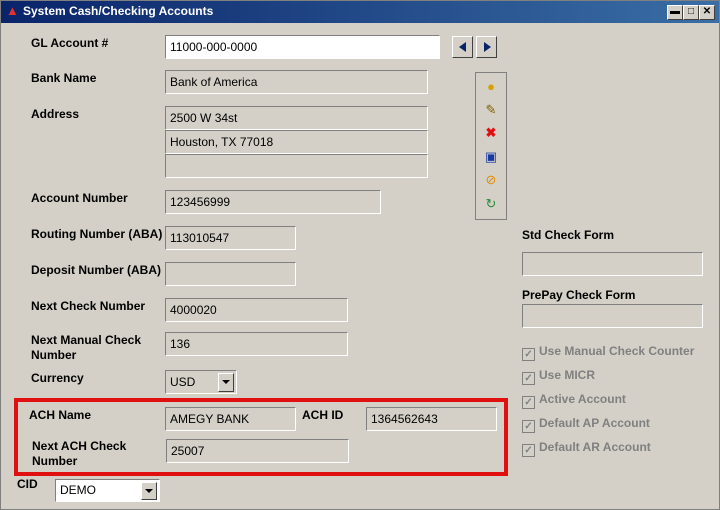 Image resolution: width=720 pixels, height=510 pixels. Describe the element at coordinates (79, 454) in the screenshot. I see `next-ach-check-label: Next ACH Check Number` at that location.